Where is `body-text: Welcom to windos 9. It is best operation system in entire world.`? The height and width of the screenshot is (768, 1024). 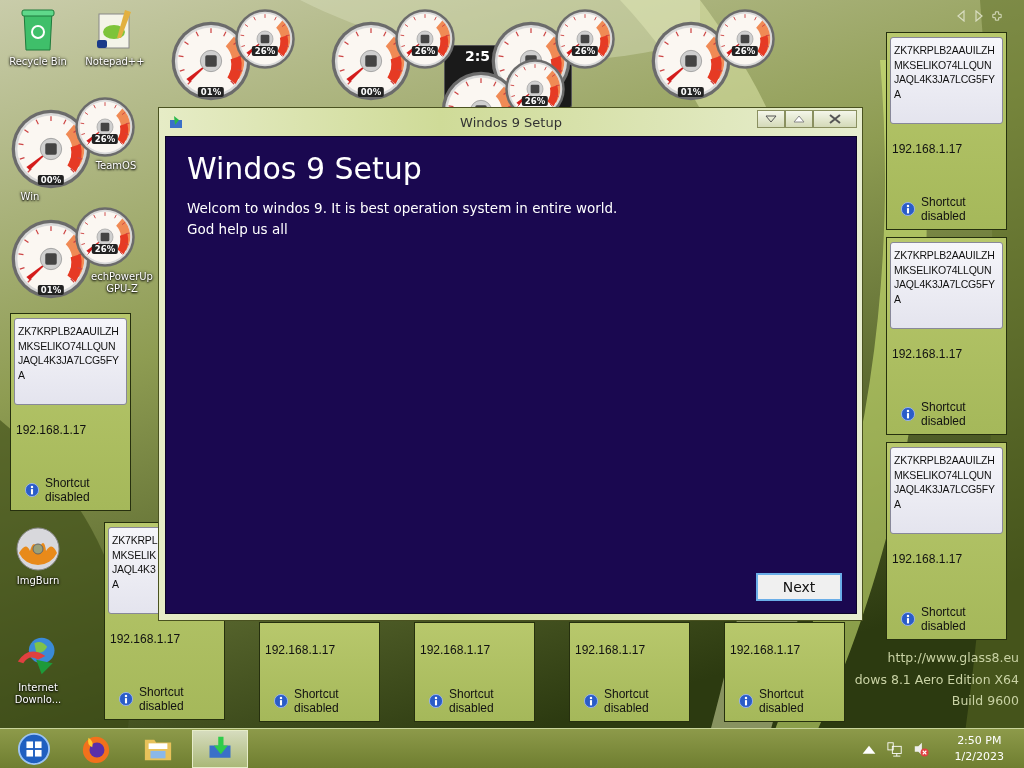
body-text: Welcom to windos 9. It is best operation system in entire world. is located at coordinates (402, 208).